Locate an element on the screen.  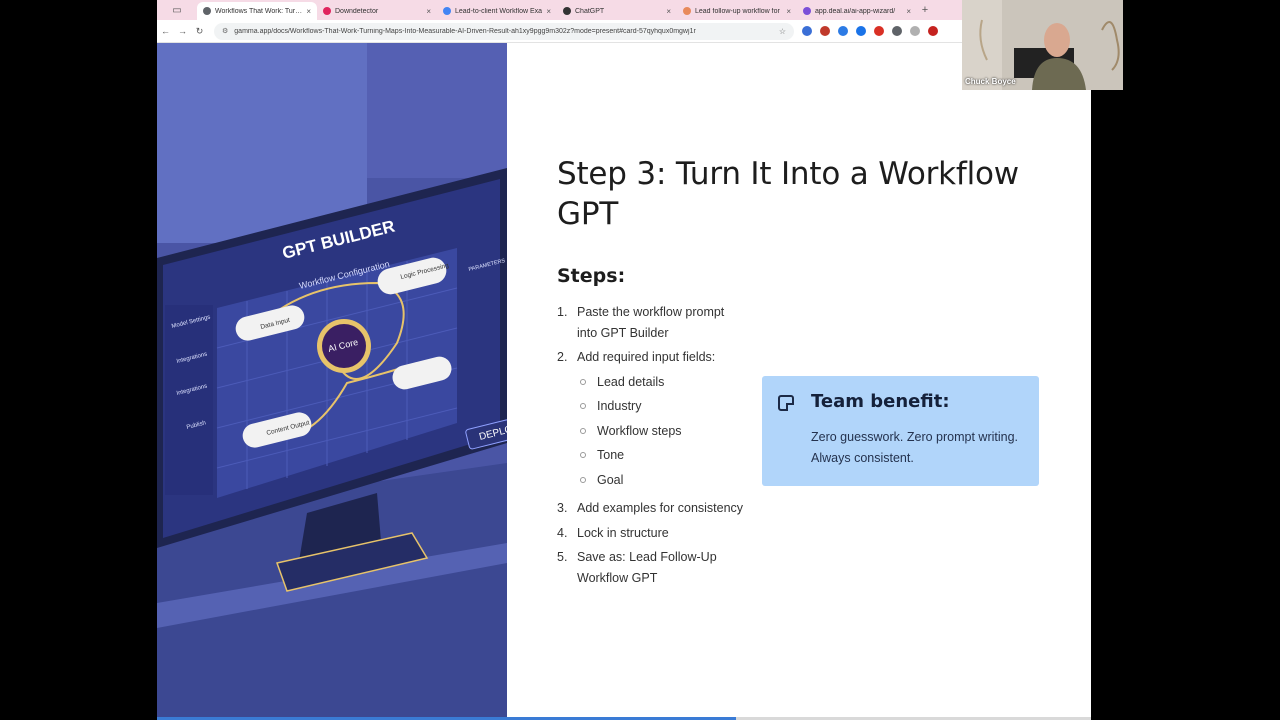
browser-tab: Downdetector × is located at coordinates (377, 11).